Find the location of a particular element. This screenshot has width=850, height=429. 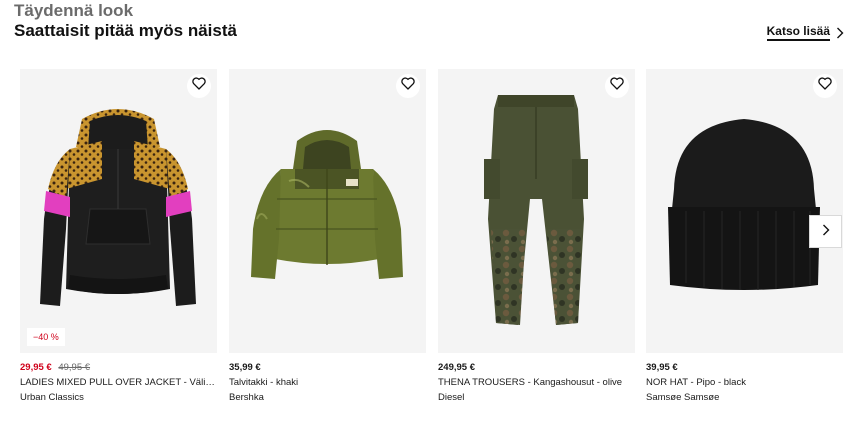

price-row: 35,99 € is located at coordinates (327, 367).